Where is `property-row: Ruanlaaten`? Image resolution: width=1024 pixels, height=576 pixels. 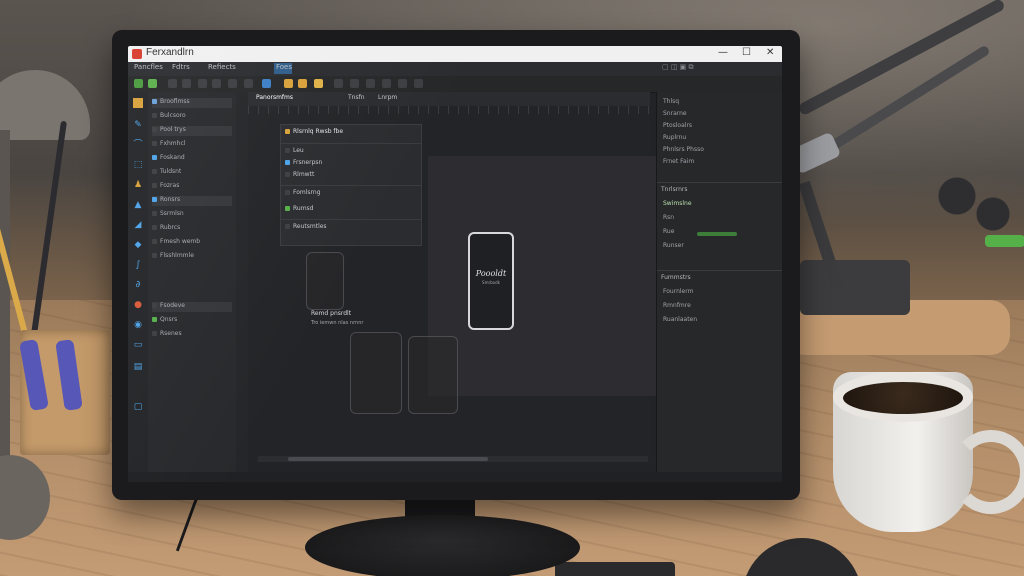 property-row: Ruanlaaten is located at coordinates (680, 320).